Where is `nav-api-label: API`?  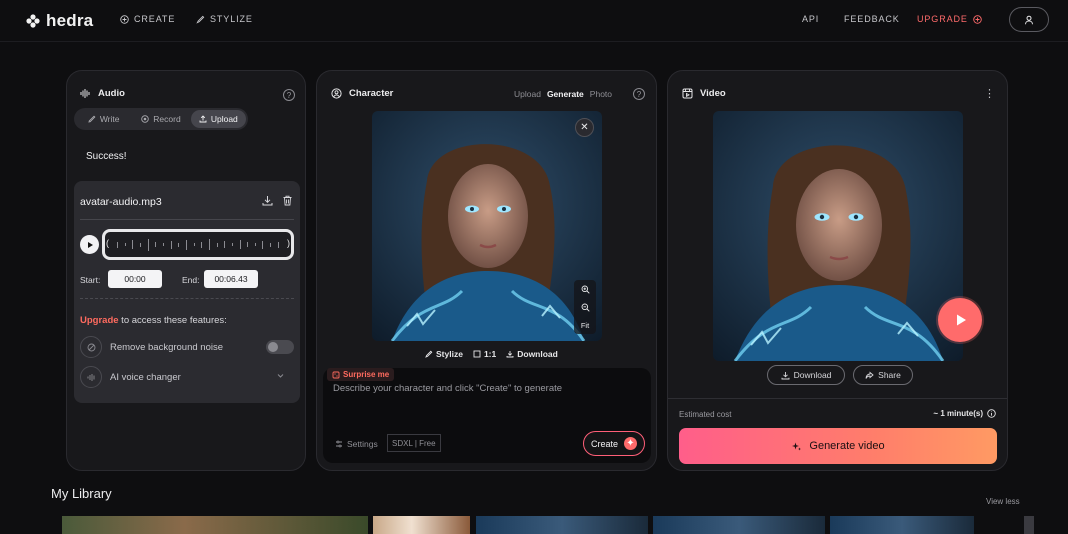
nav-api-label: API is located at coordinates (811, 19).